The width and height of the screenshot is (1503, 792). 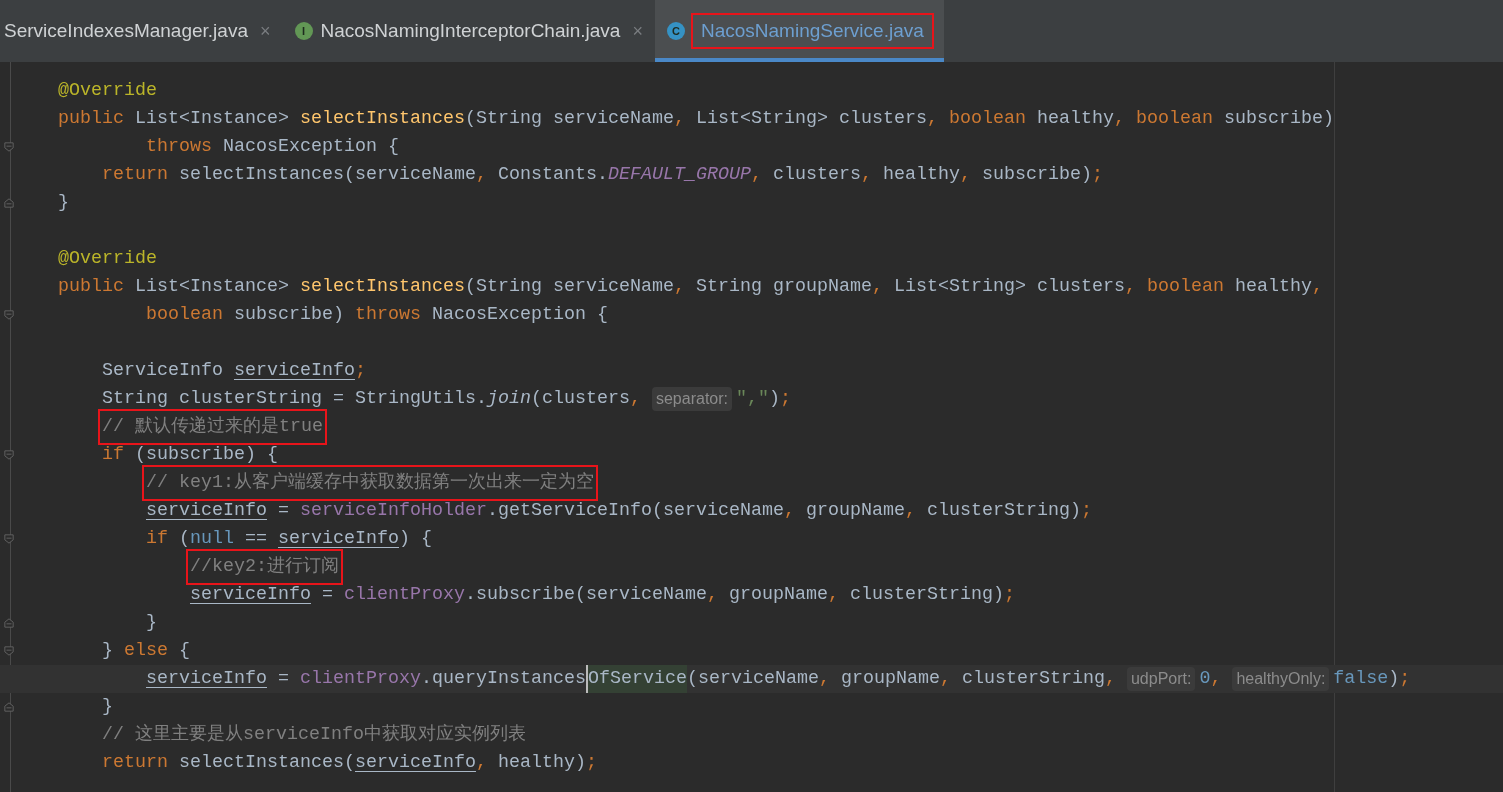 What do you see at coordinates (163, 371) in the screenshot?
I see `code-text: ServiceInfo` at bounding box center [163, 371].